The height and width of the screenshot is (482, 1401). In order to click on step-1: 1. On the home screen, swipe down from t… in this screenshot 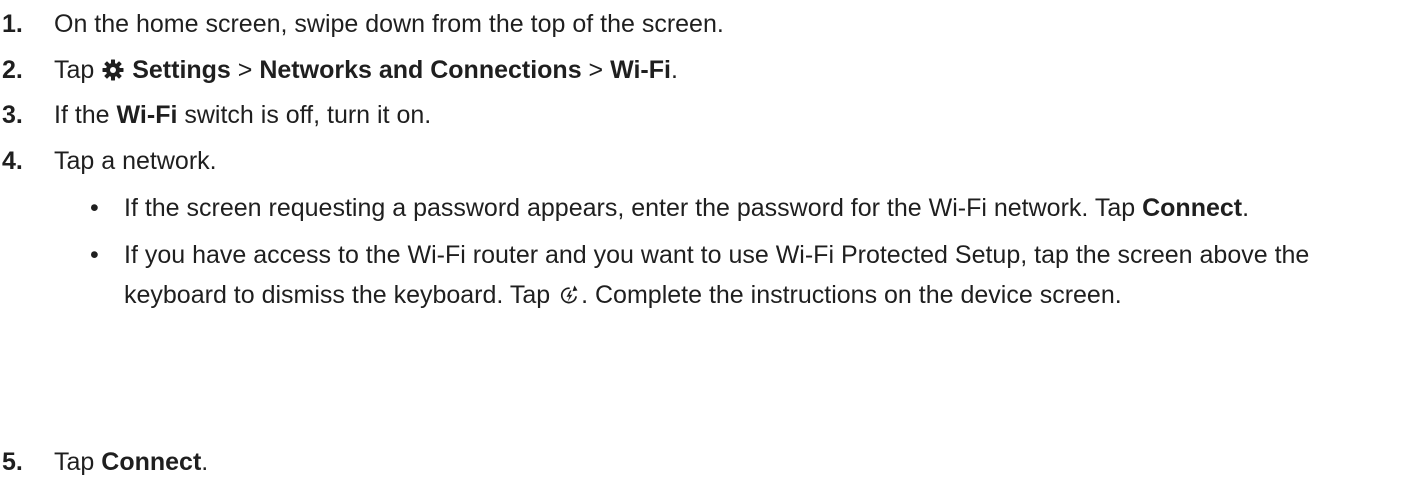, I will do `click(362, 24)`.